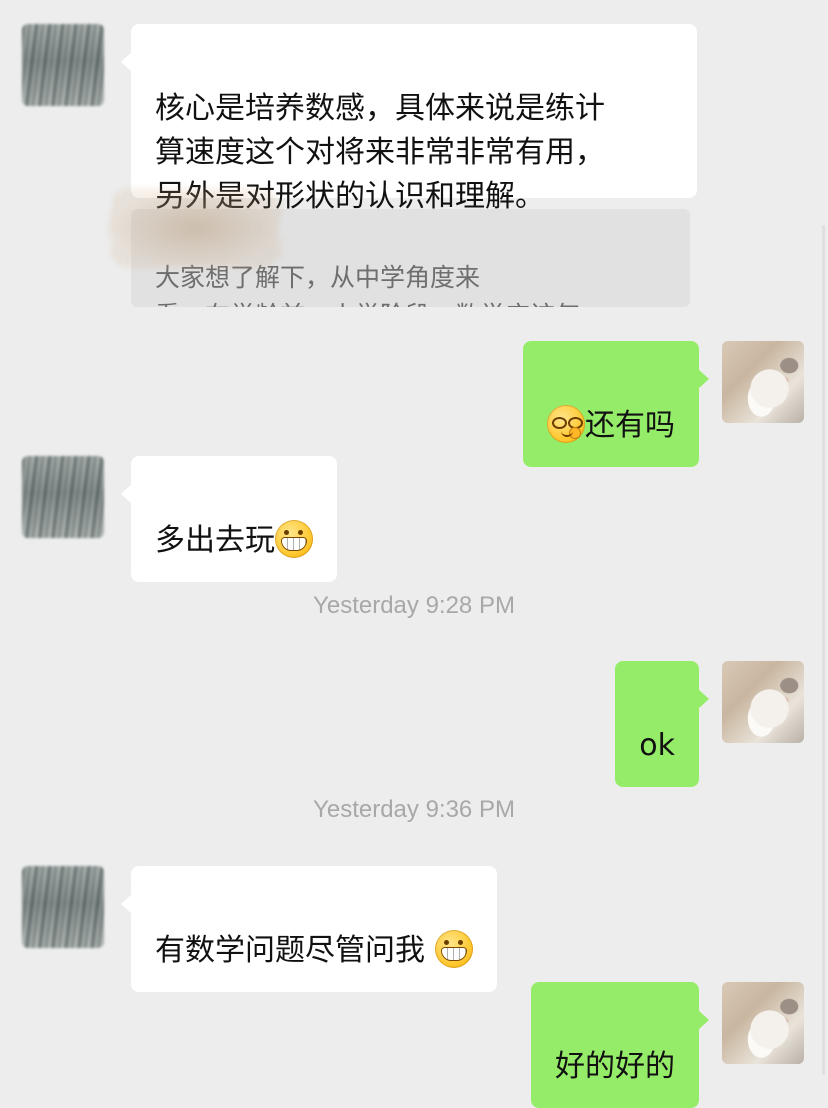 Image resolution: width=828 pixels, height=1108 pixels. Describe the element at coordinates (657, 745) in the screenshot. I see `message-text: ok` at that location.